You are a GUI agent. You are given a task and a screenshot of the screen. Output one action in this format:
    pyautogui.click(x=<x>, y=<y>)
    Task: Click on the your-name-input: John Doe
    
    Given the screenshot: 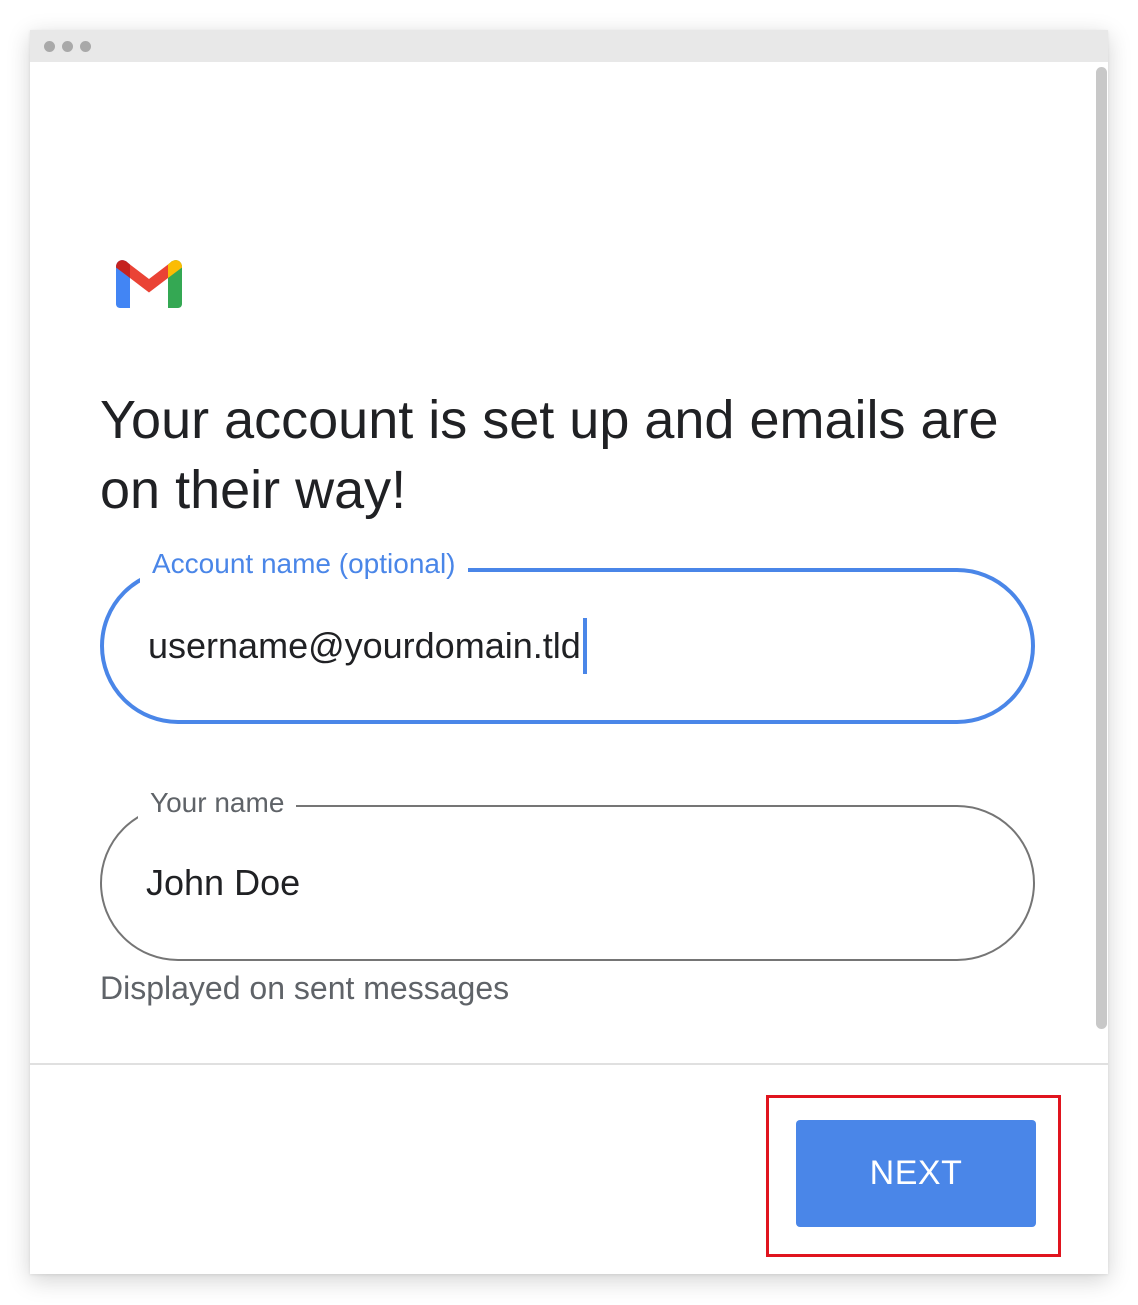 What is the action you would take?
    pyautogui.click(x=223, y=883)
    